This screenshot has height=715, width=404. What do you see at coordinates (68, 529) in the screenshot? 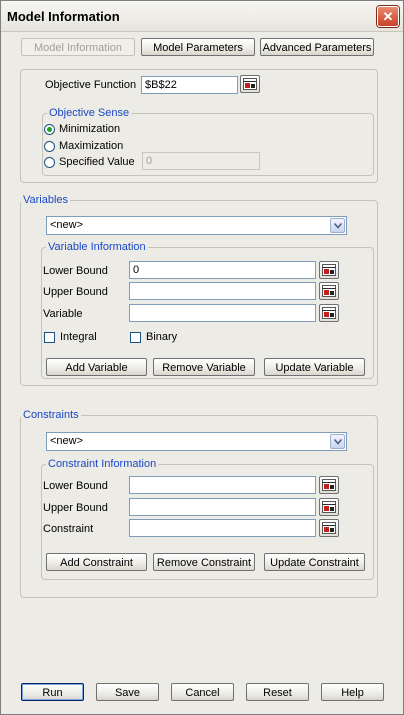
I see `constraint-label: Constraint` at bounding box center [68, 529].